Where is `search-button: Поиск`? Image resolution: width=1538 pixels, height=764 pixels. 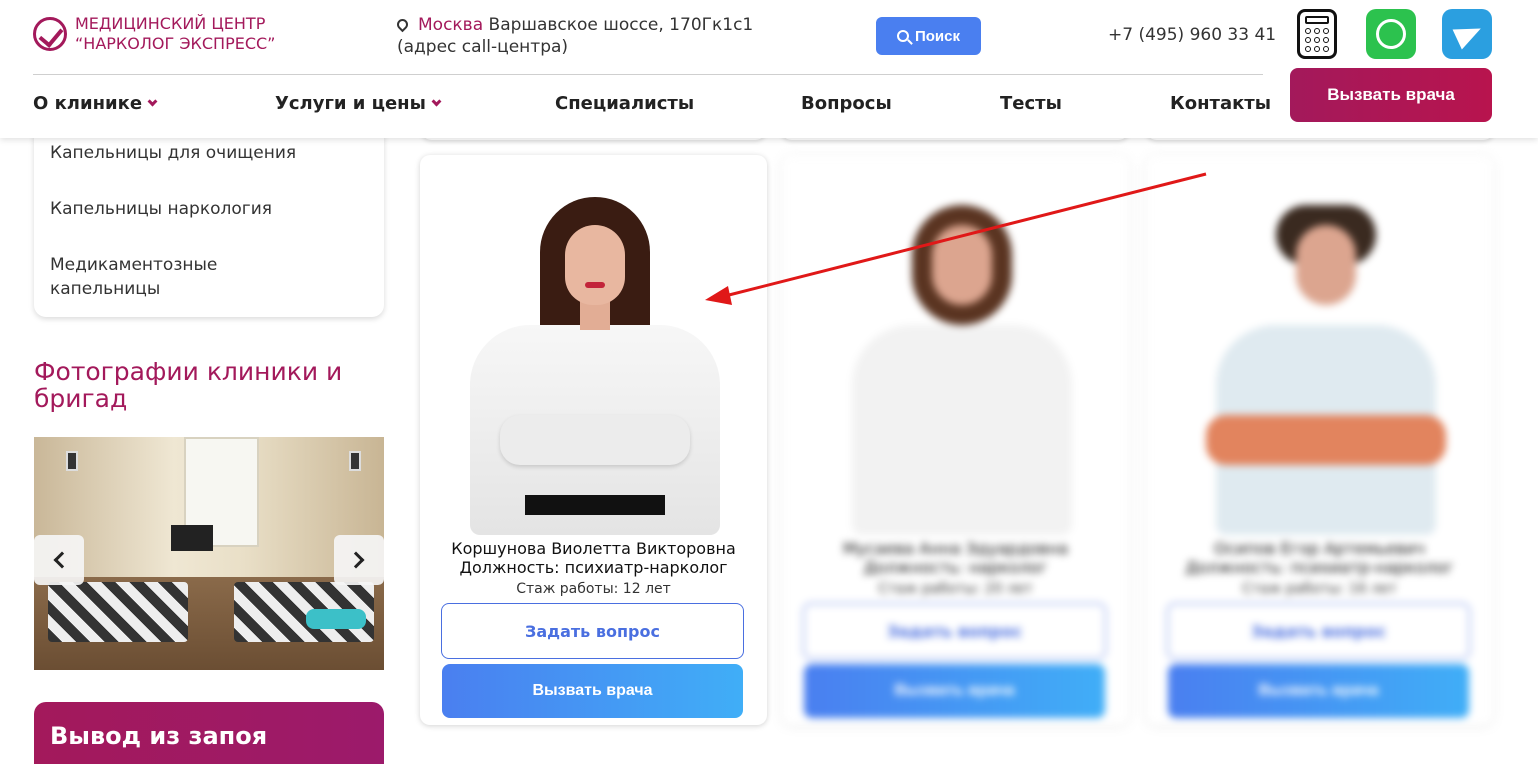 search-button: Поиск is located at coordinates (928, 36).